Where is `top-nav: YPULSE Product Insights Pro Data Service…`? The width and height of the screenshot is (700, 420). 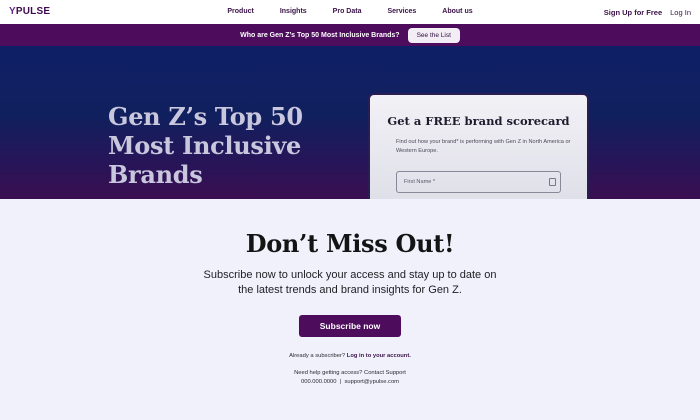 top-nav: YPULSE Product Insights Pro Data Service… is located at coordinates (350, 12).